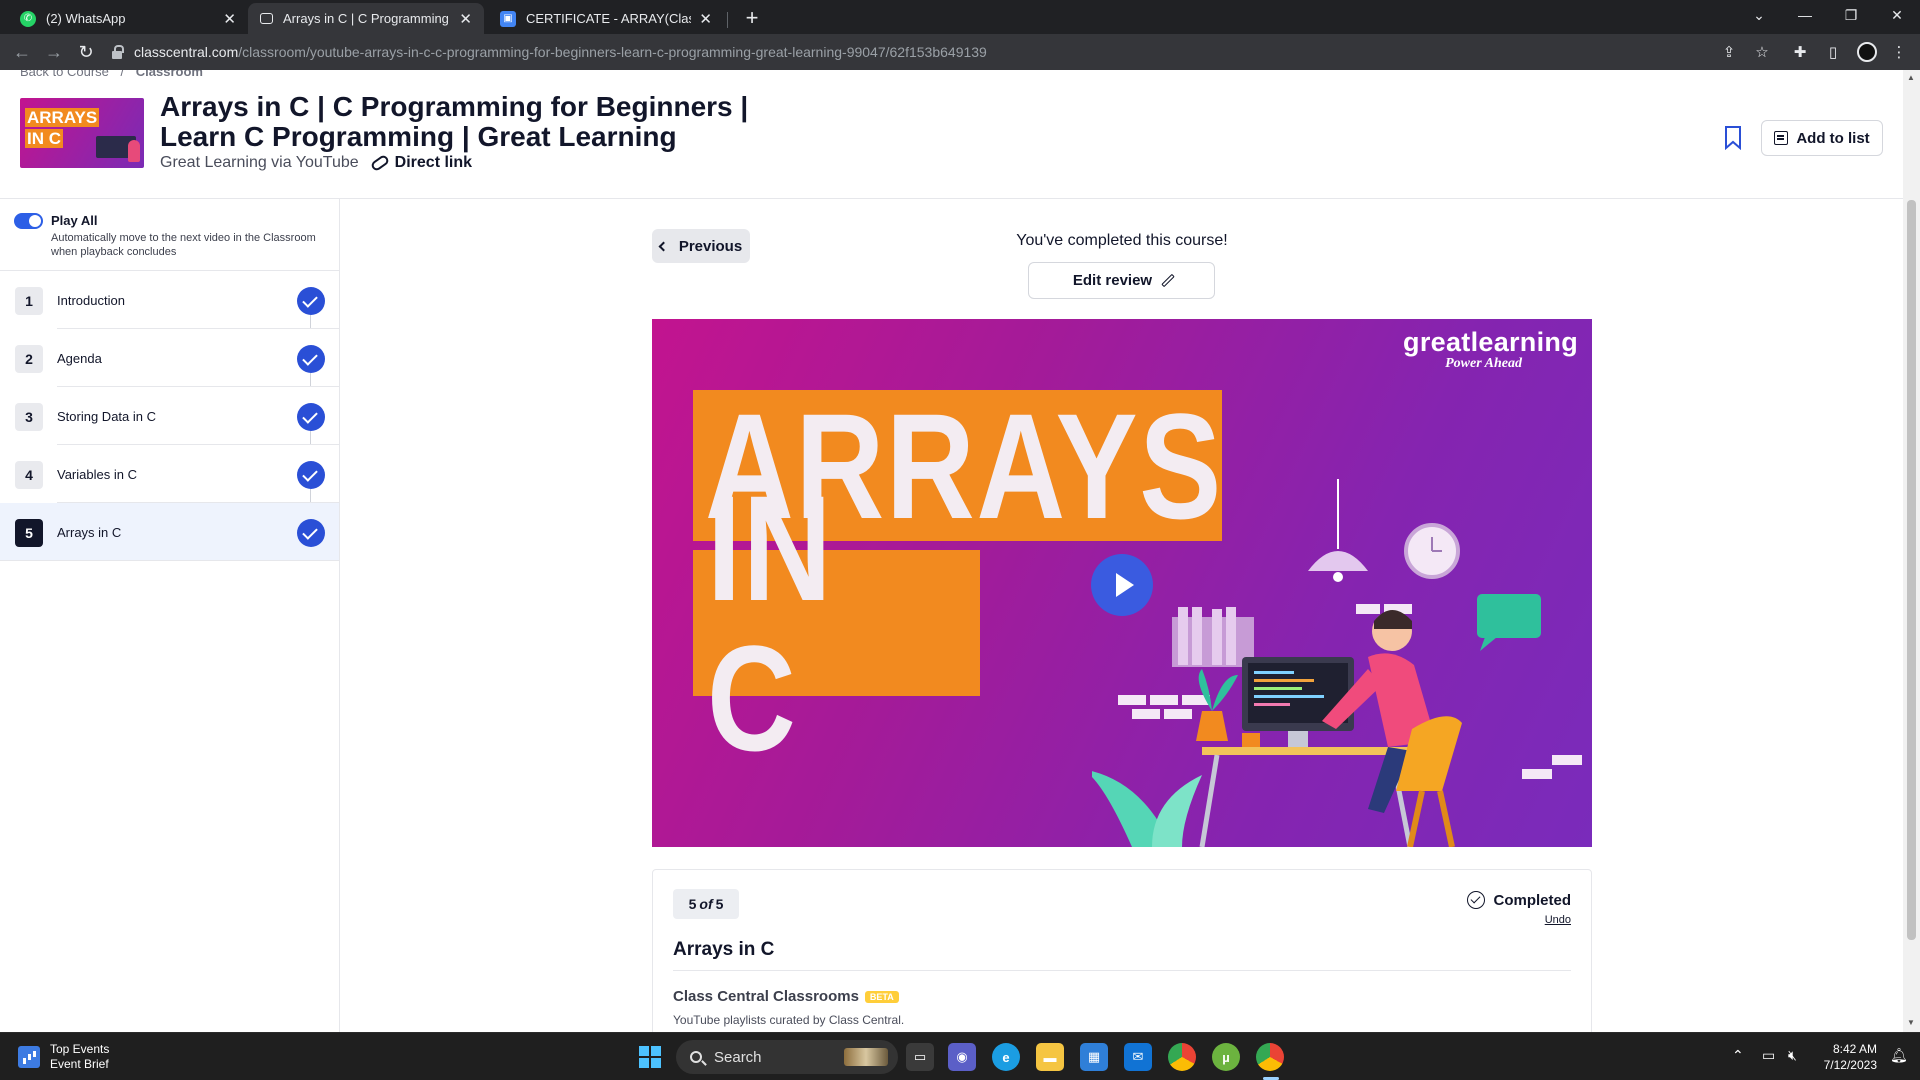 The height and width of the screenshot is (1080, 1920). What do you see at coordinates (1050, 1057) in the screenshot?
I see `file-explorer-icon: ▬` at bounding box center [1050, 1057].